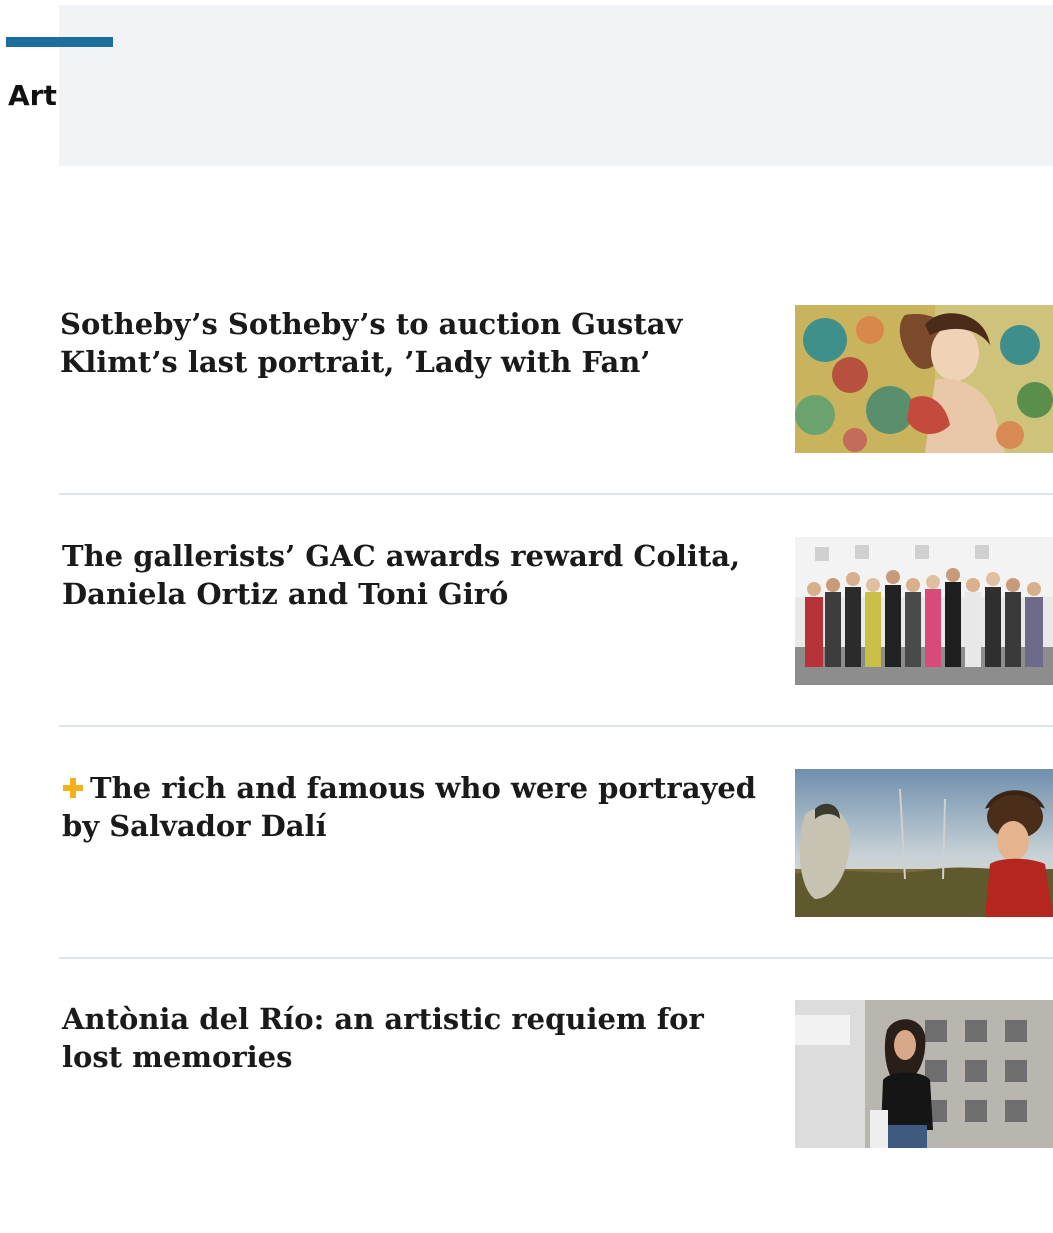  I want to click on artist-gallery-image, so click(924, 1074).